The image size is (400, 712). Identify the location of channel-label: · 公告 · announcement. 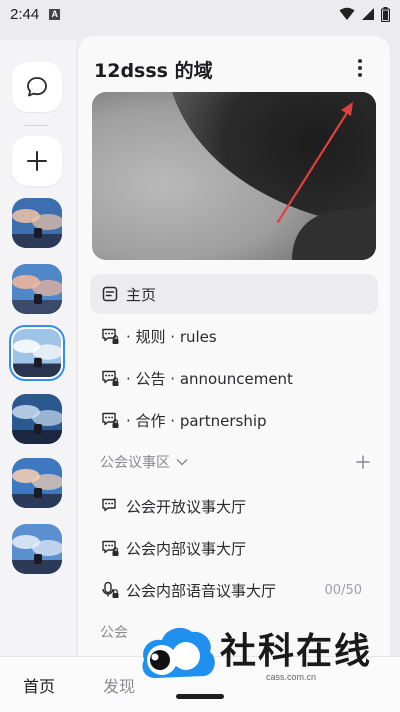
(209, 378).